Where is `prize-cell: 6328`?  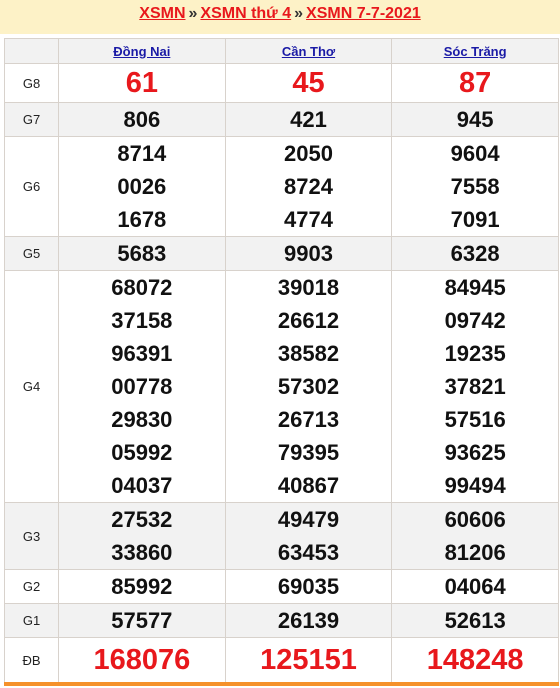 prize-cell: 6328 is located at coordinates (475, 253).